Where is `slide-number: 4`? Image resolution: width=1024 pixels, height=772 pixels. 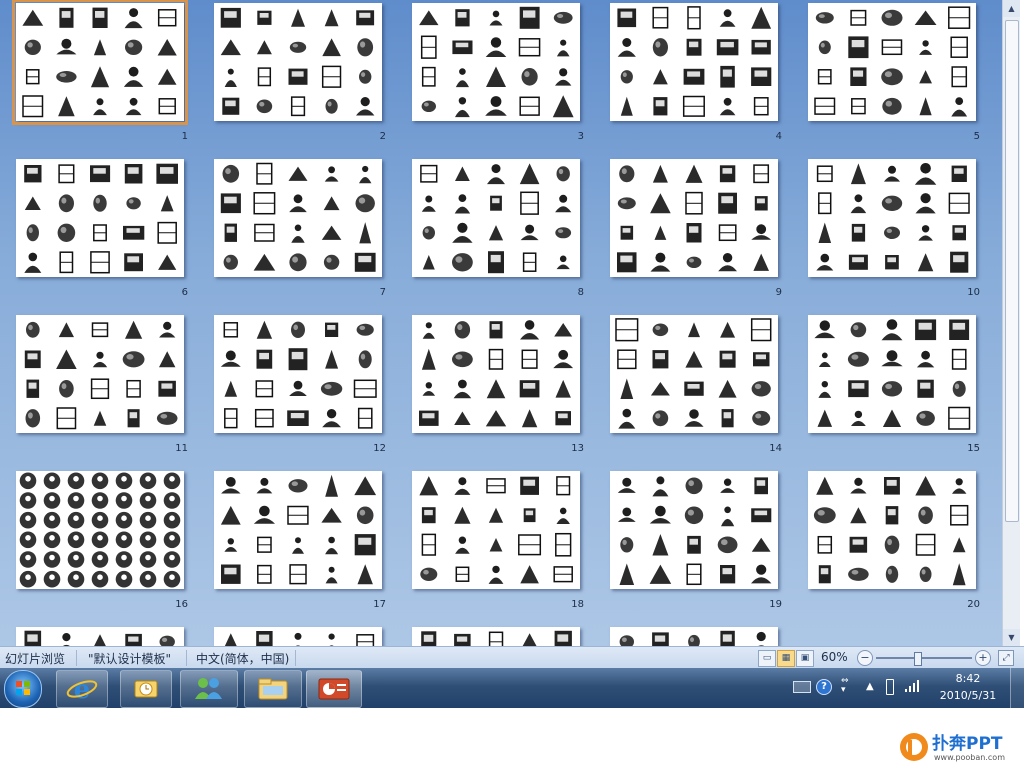
slide-number: 4 is located at coordinates (778, 136).